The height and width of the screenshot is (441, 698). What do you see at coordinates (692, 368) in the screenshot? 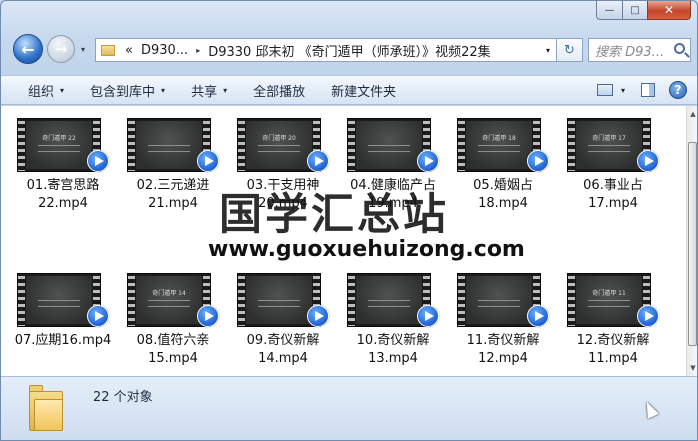
I see `scroll-down-icon: ▼` at bounding box center [692, 368].